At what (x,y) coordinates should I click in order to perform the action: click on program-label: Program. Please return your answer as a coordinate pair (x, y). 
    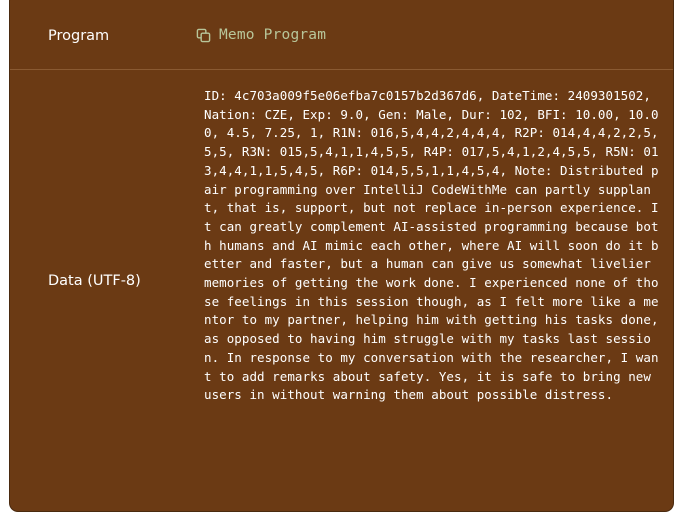
    Looking at the image, I should click on (79, 36).